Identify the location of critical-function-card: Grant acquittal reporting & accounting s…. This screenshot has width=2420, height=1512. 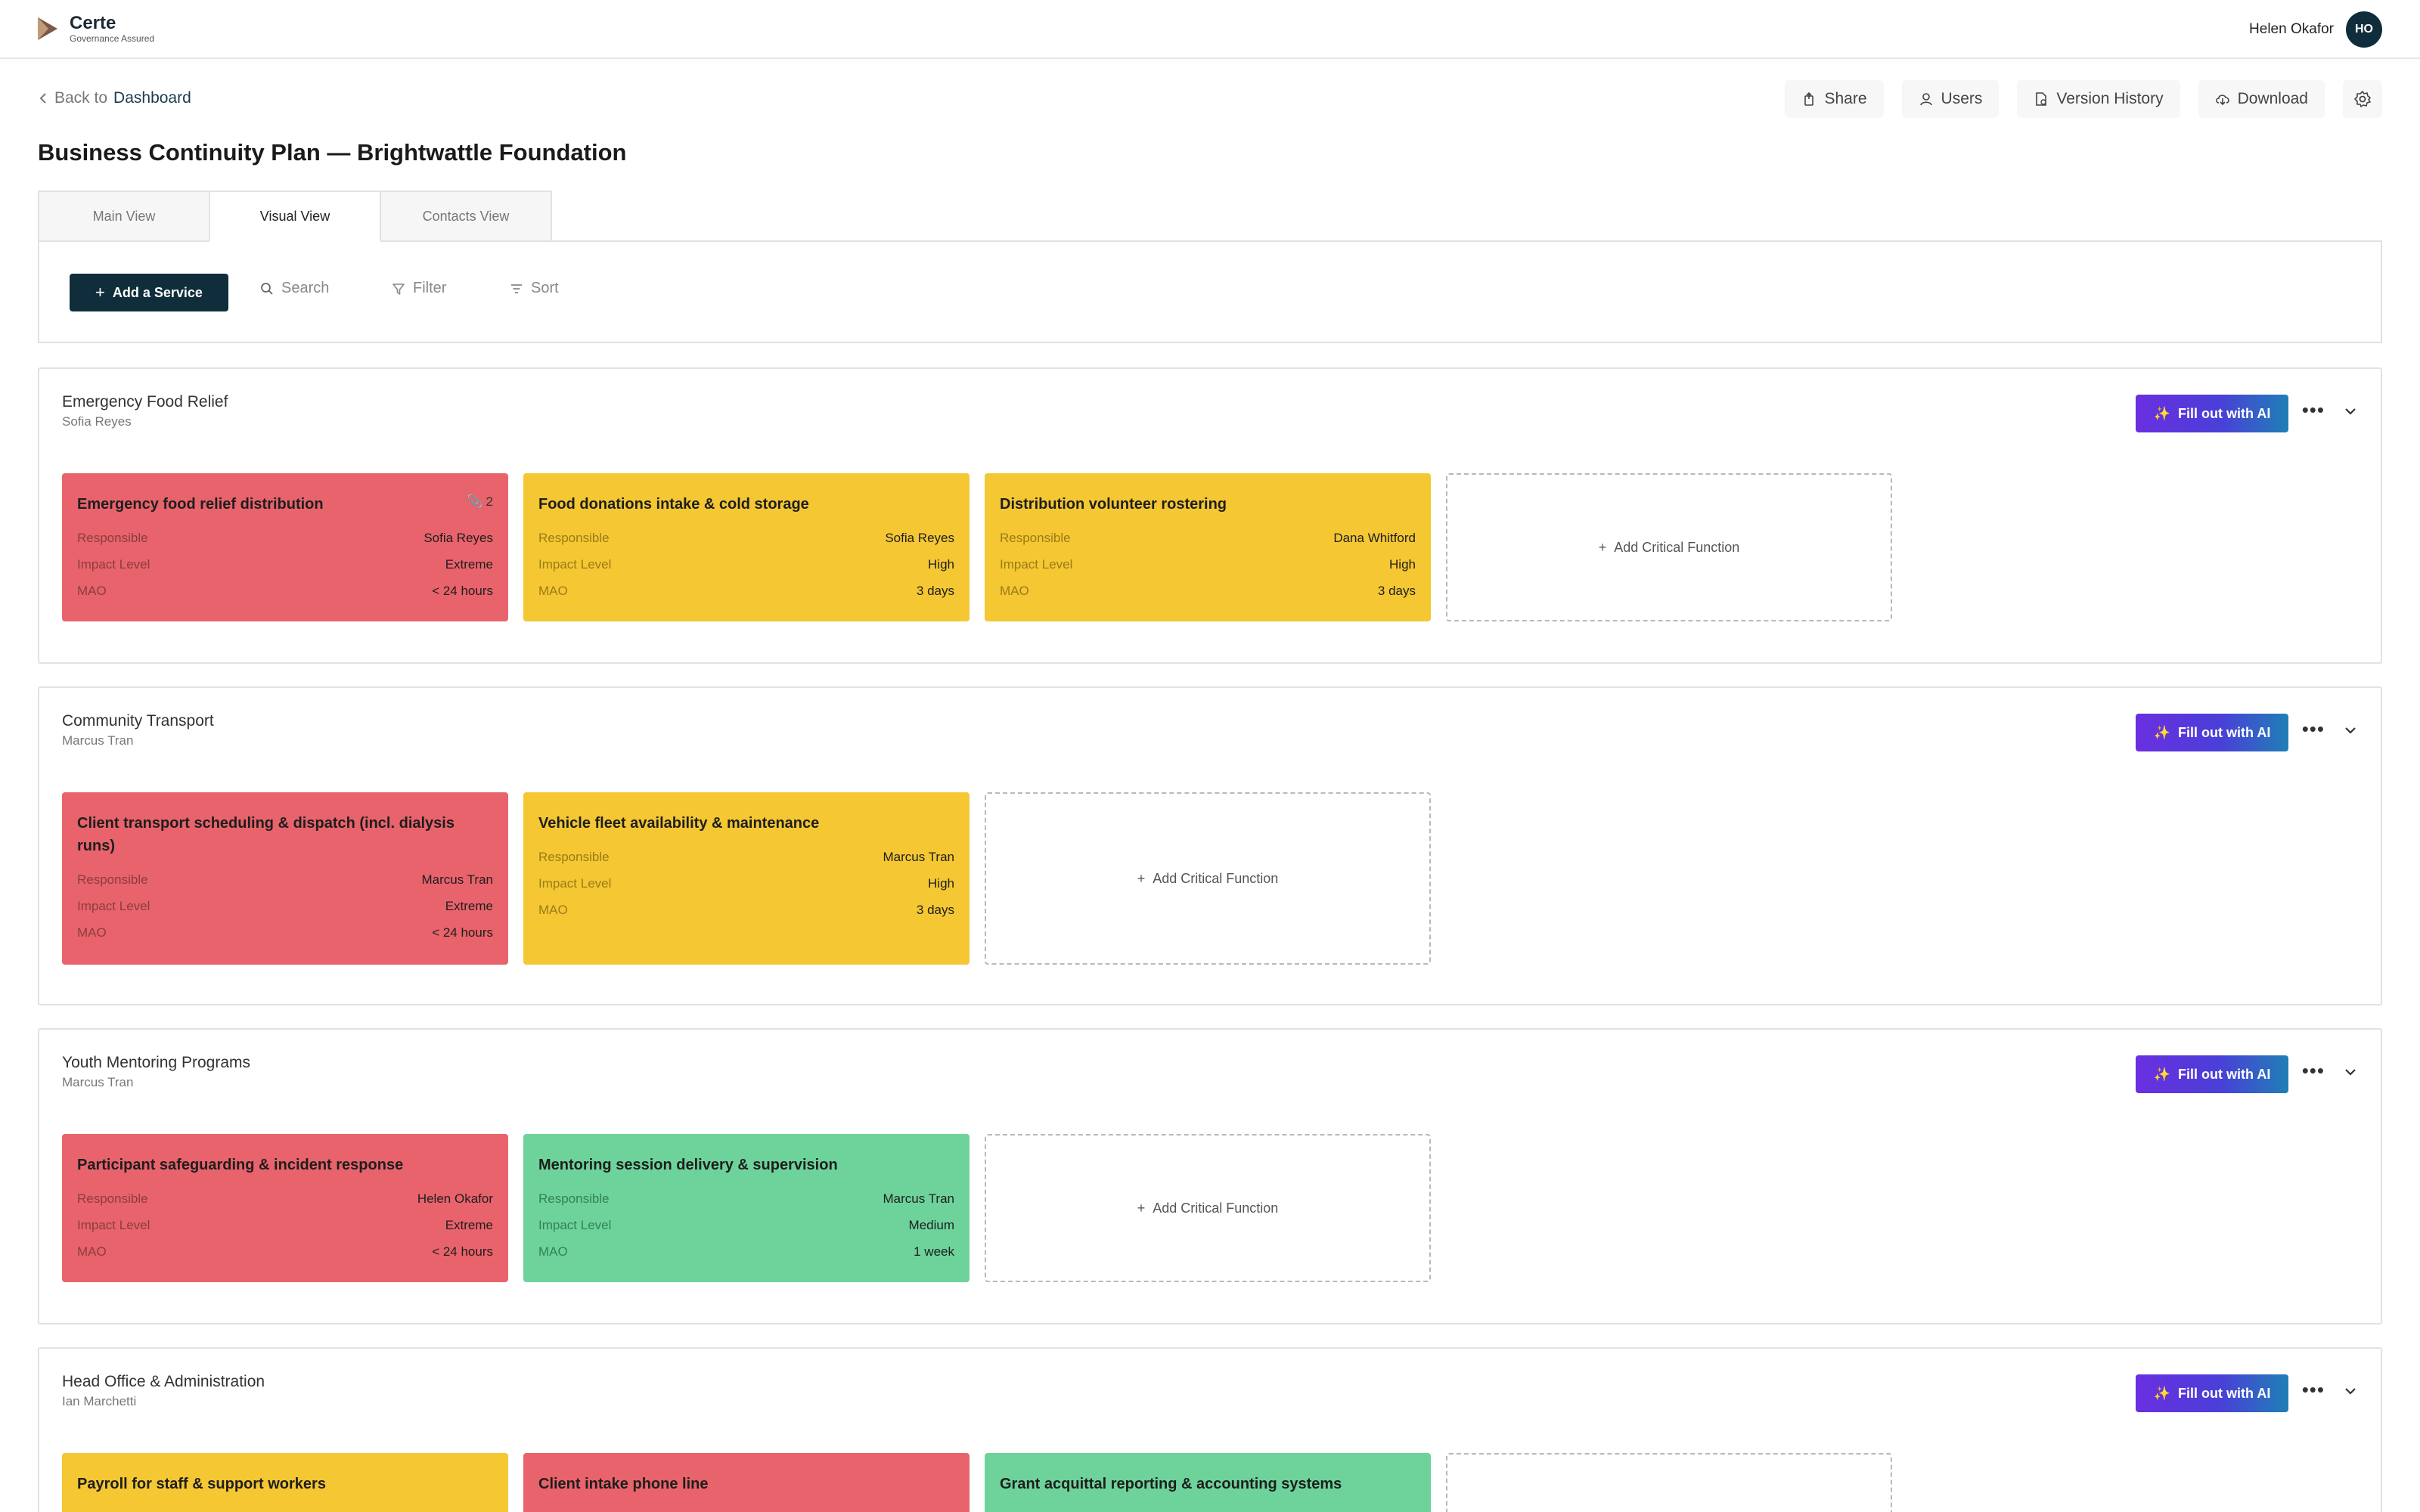
(1208, 1482).